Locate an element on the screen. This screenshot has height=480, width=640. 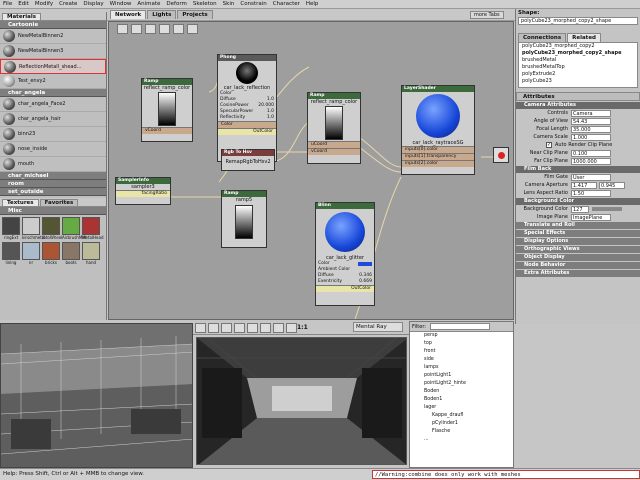
texture-item: fotoWheel is located at coordinates (52, 228).